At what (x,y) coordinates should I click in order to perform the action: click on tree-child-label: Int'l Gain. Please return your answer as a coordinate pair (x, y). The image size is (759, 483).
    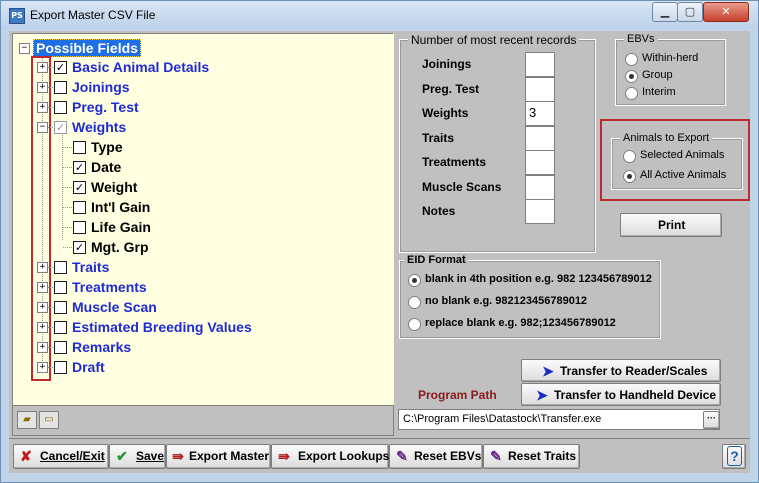
    Looking at the image, I should click on (120, 207).